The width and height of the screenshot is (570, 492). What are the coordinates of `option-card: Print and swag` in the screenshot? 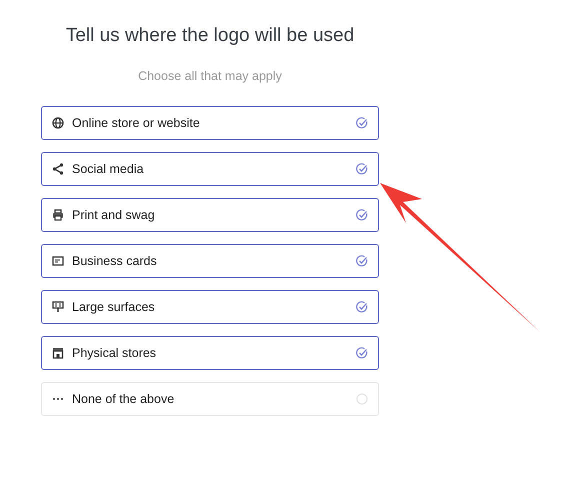 It's located at (210, 215).